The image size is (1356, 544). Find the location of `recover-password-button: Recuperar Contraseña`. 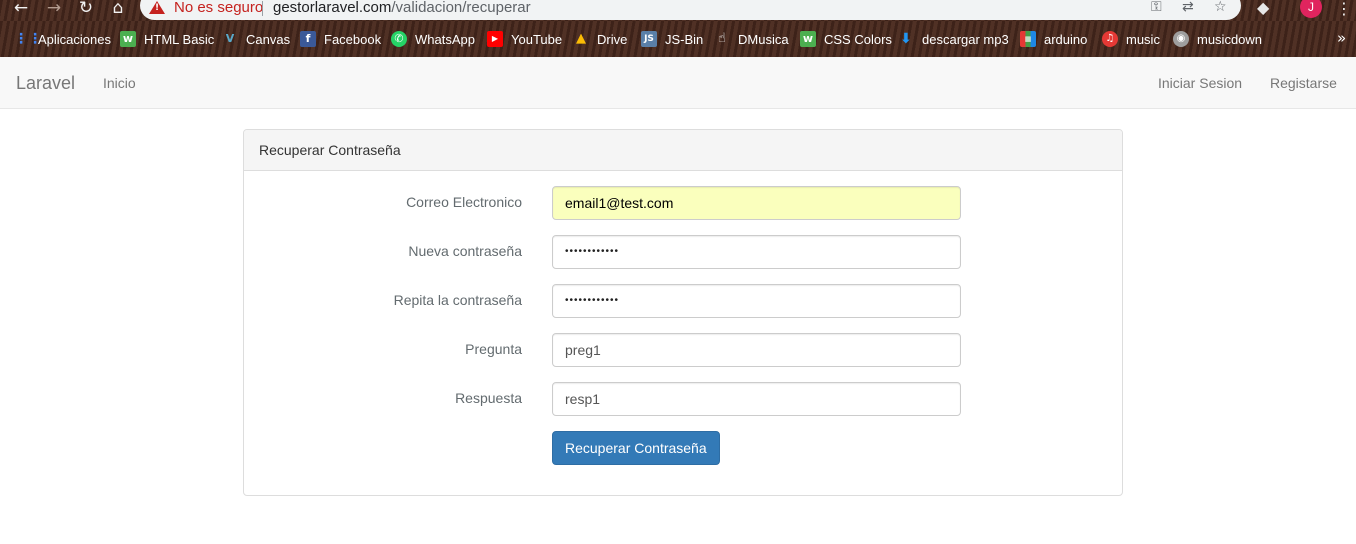

recover-password-button: Recuperar Contraseña is located at coordinates (636, 448).